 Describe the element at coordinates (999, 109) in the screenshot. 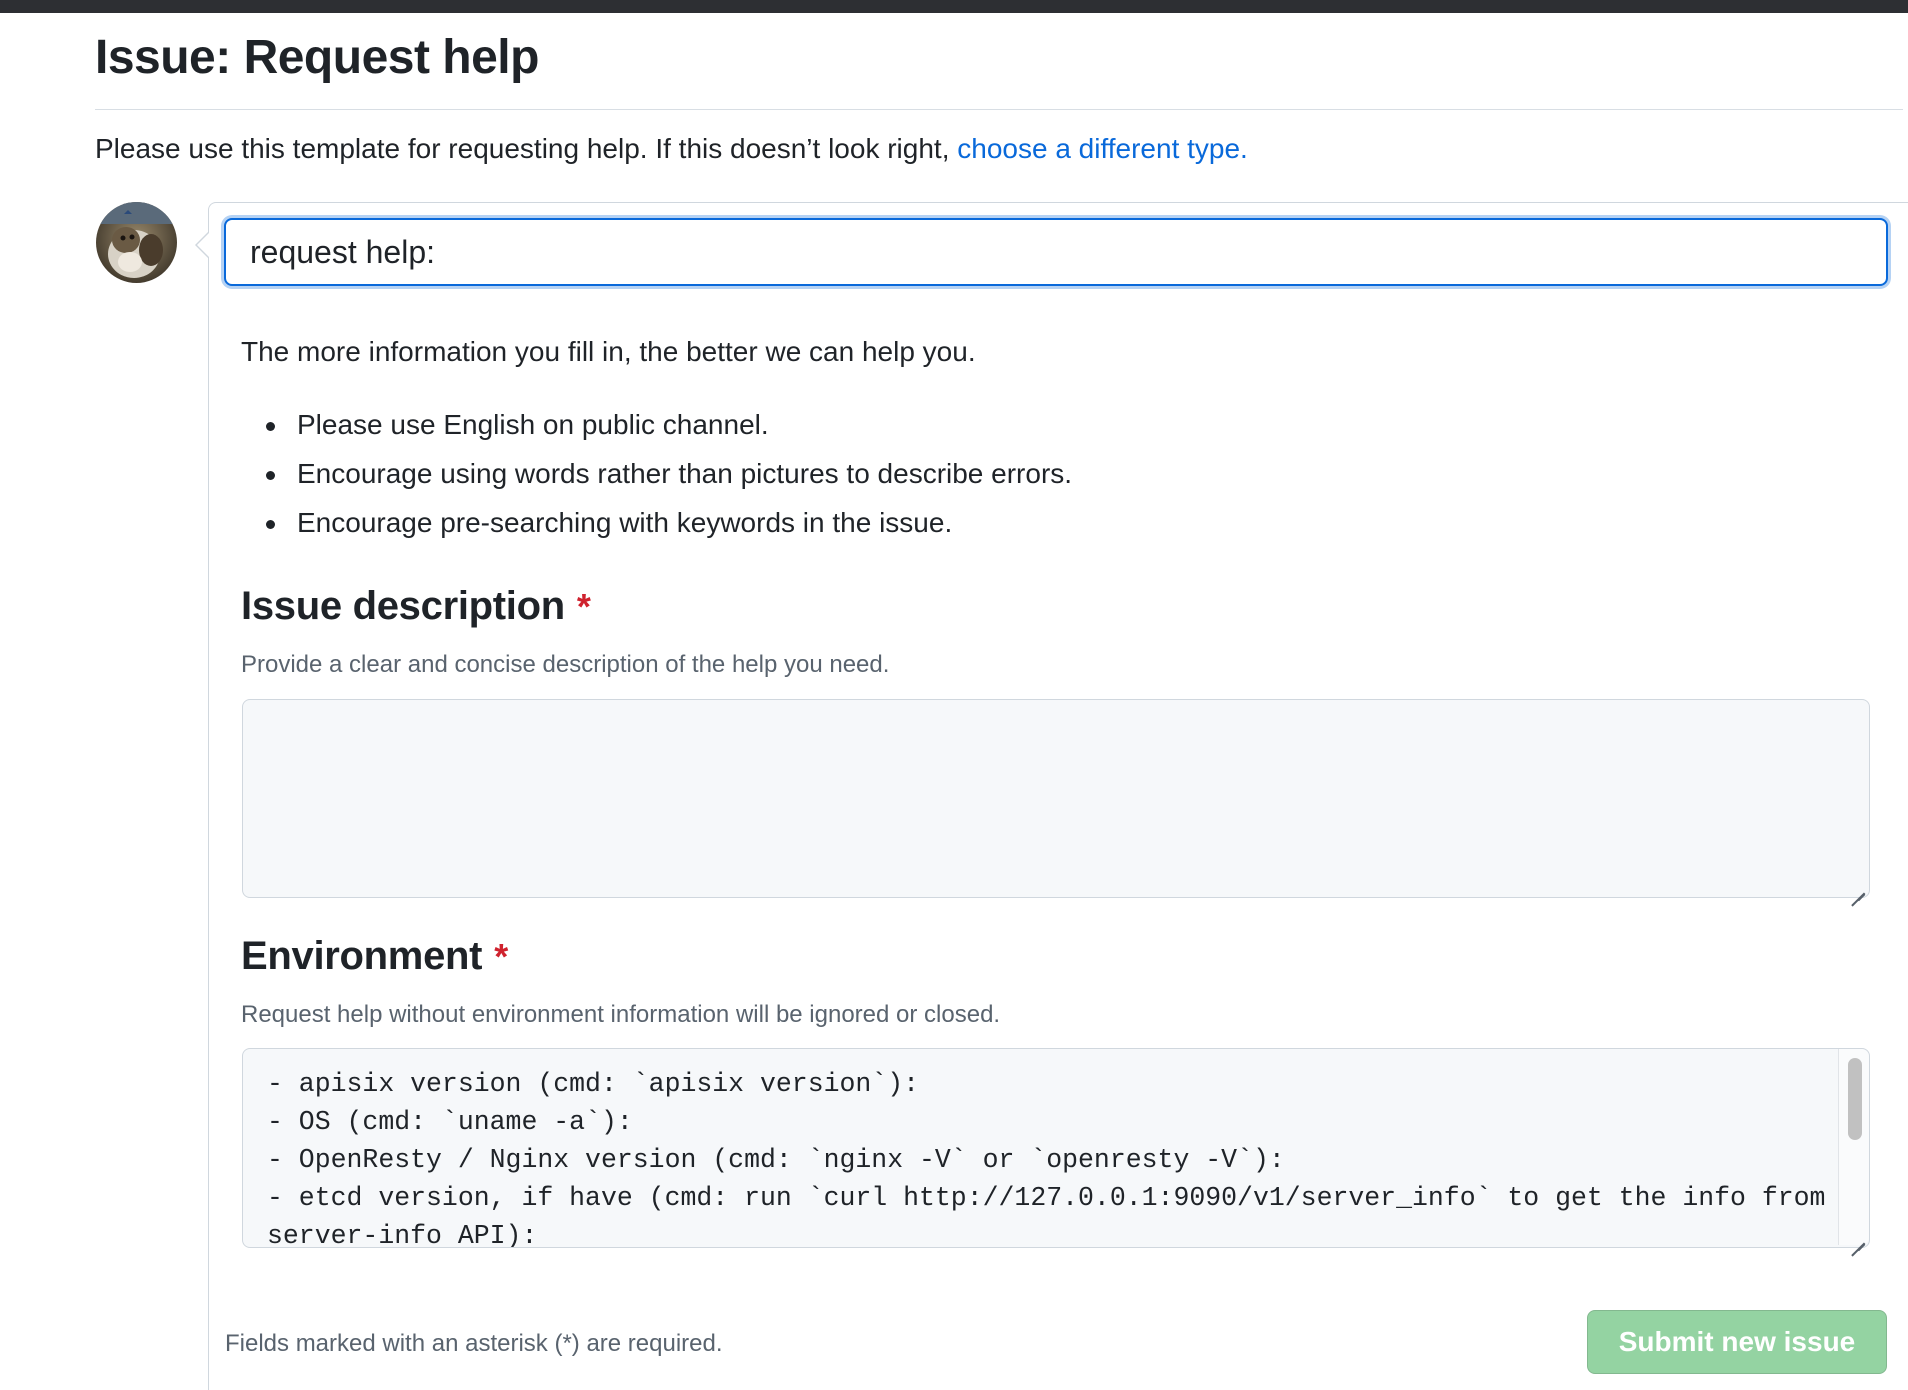

I see `title-divider` at that location.